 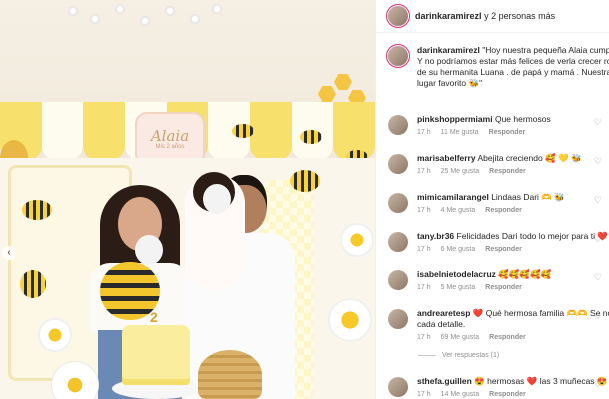 I want to click on comment-likes: 4 Me gusta, so click(x=458, y=210).